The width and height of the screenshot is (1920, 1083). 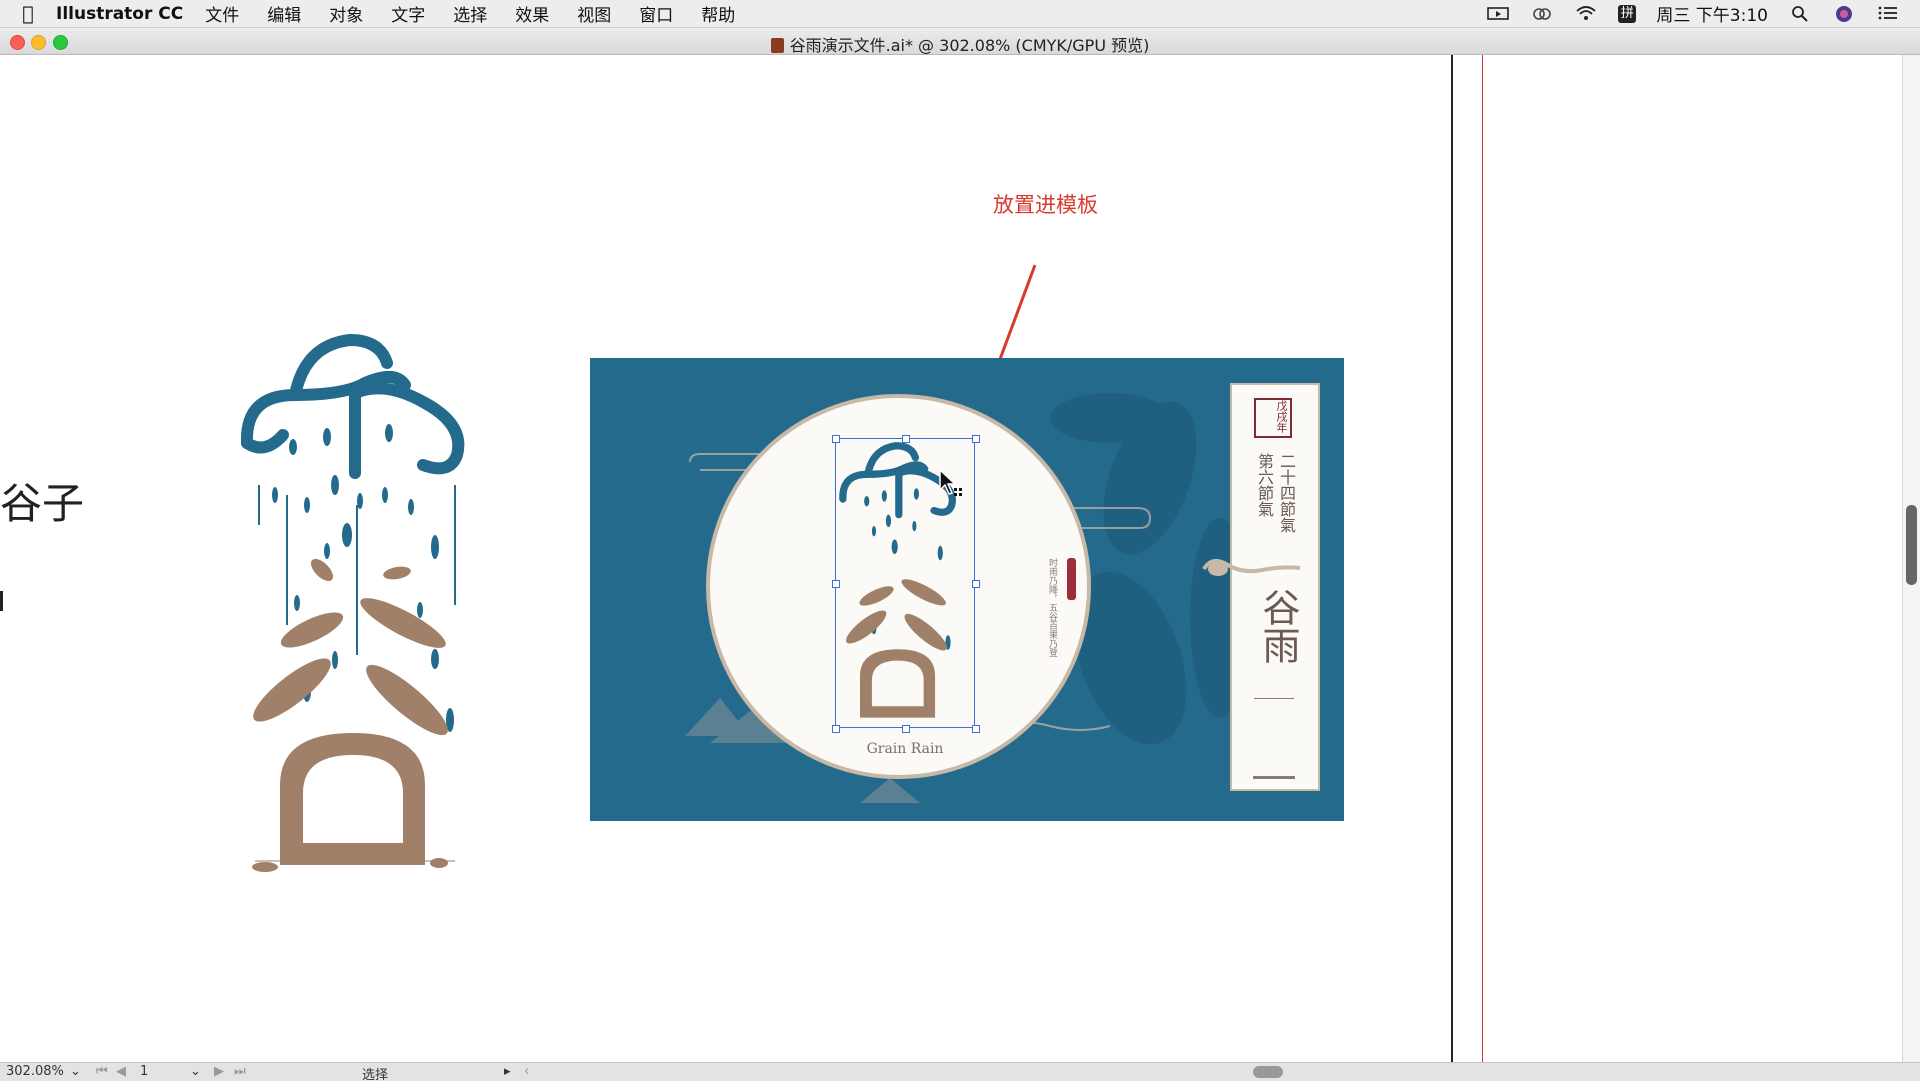 What do you see at coordinates (526, 1071) in the screenshot?
I see `scroll-left-icon: ‹` at bounding box center [526, 1071].